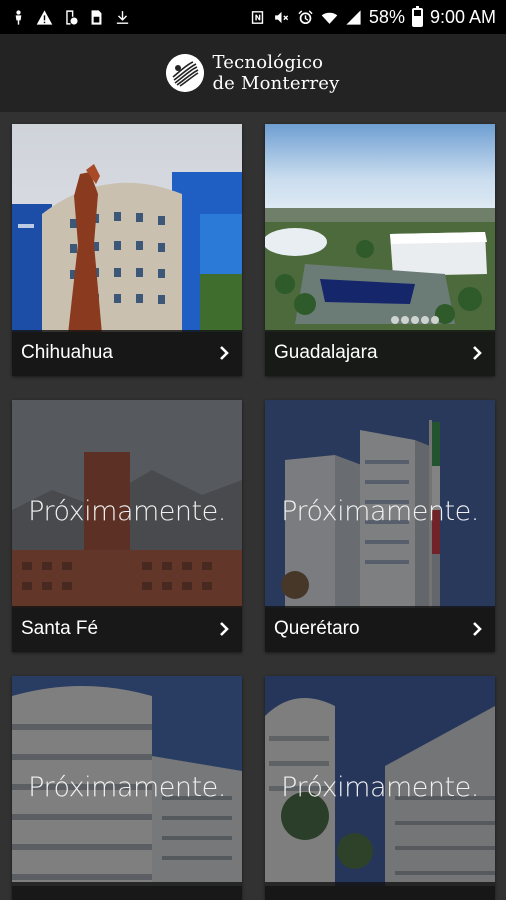 The image size is (506, 900). What do you see at coordinates (353, 17) in the screenshot?
I see `signal-icon` at bounding box center [353, 17].